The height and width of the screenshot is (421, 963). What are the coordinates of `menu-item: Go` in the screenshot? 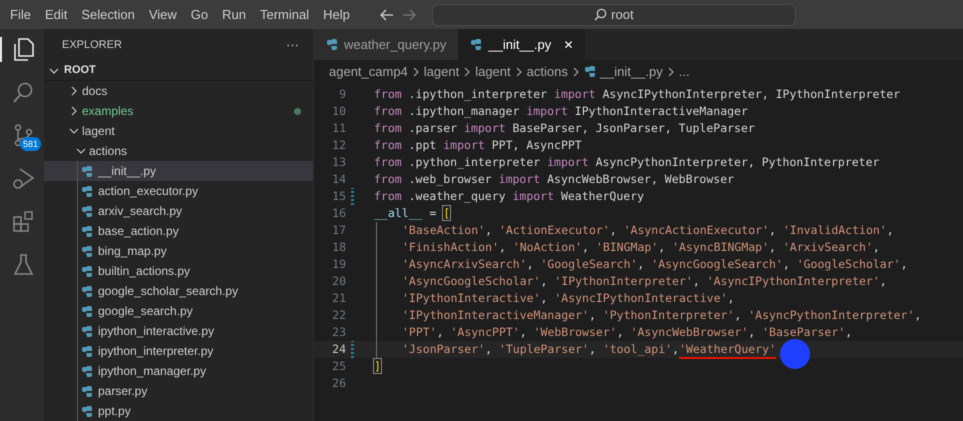 It's located at (199, 14).